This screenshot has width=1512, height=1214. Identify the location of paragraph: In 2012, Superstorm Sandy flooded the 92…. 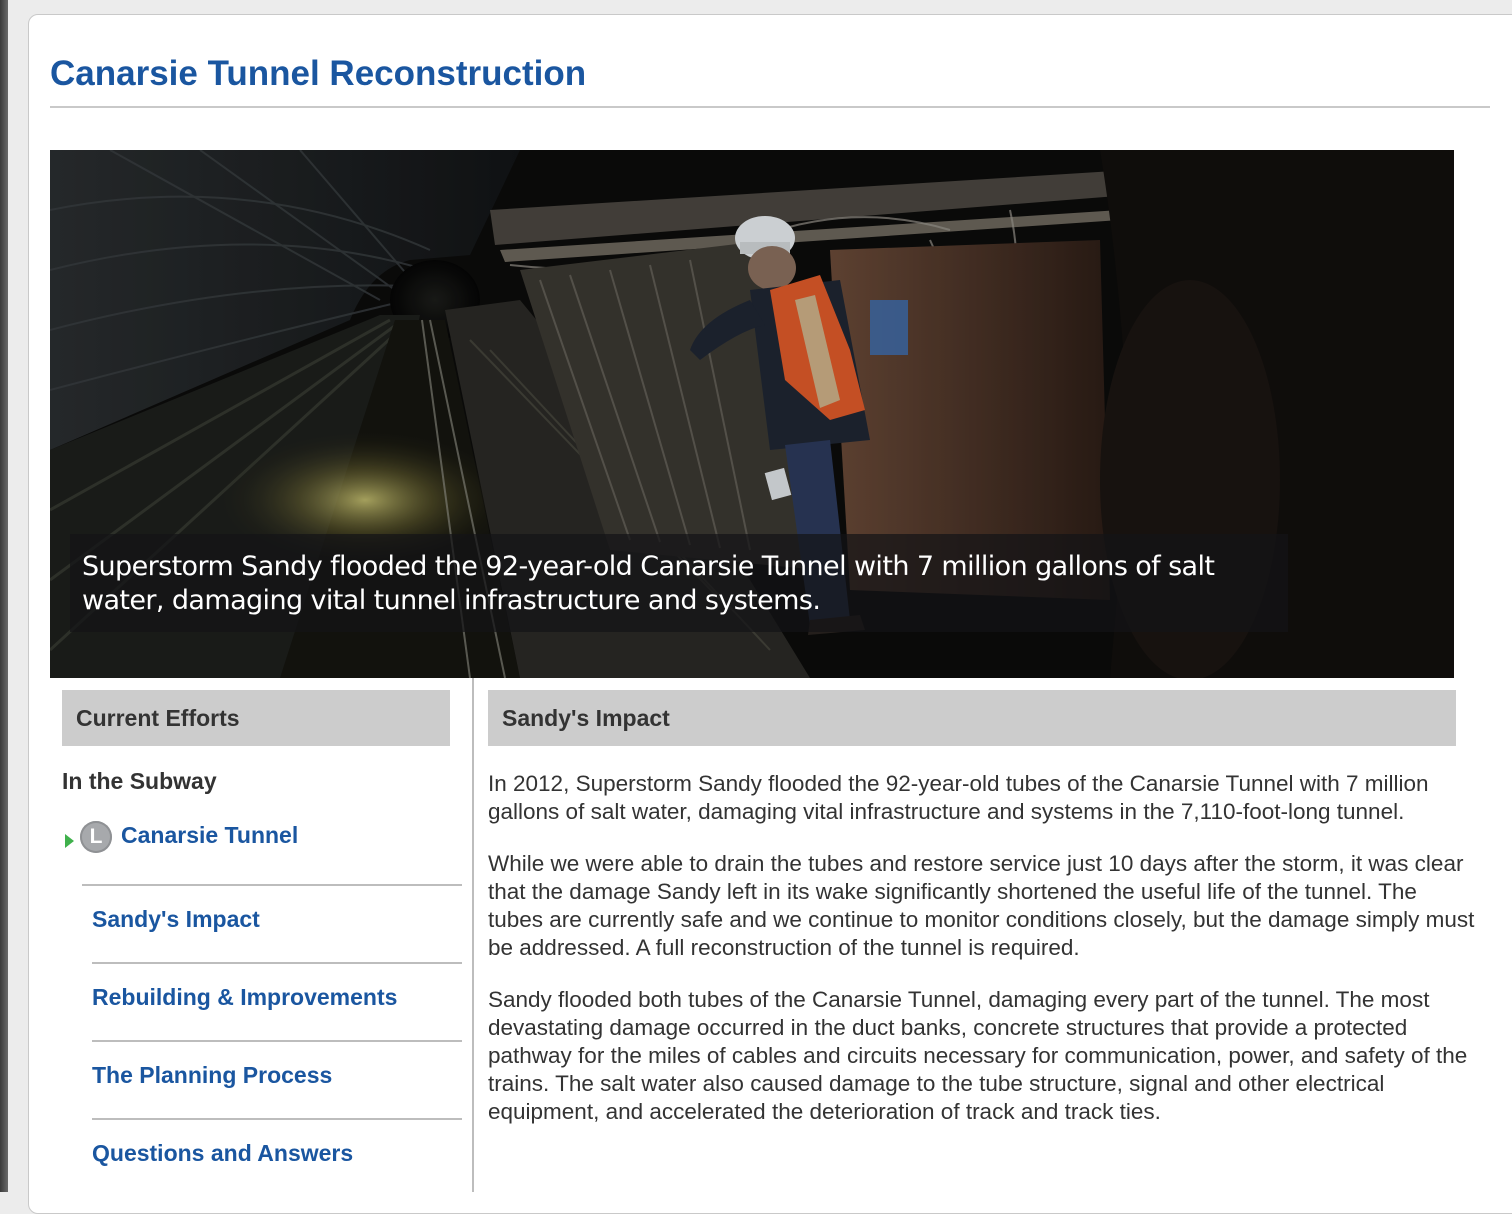
(958, 797).